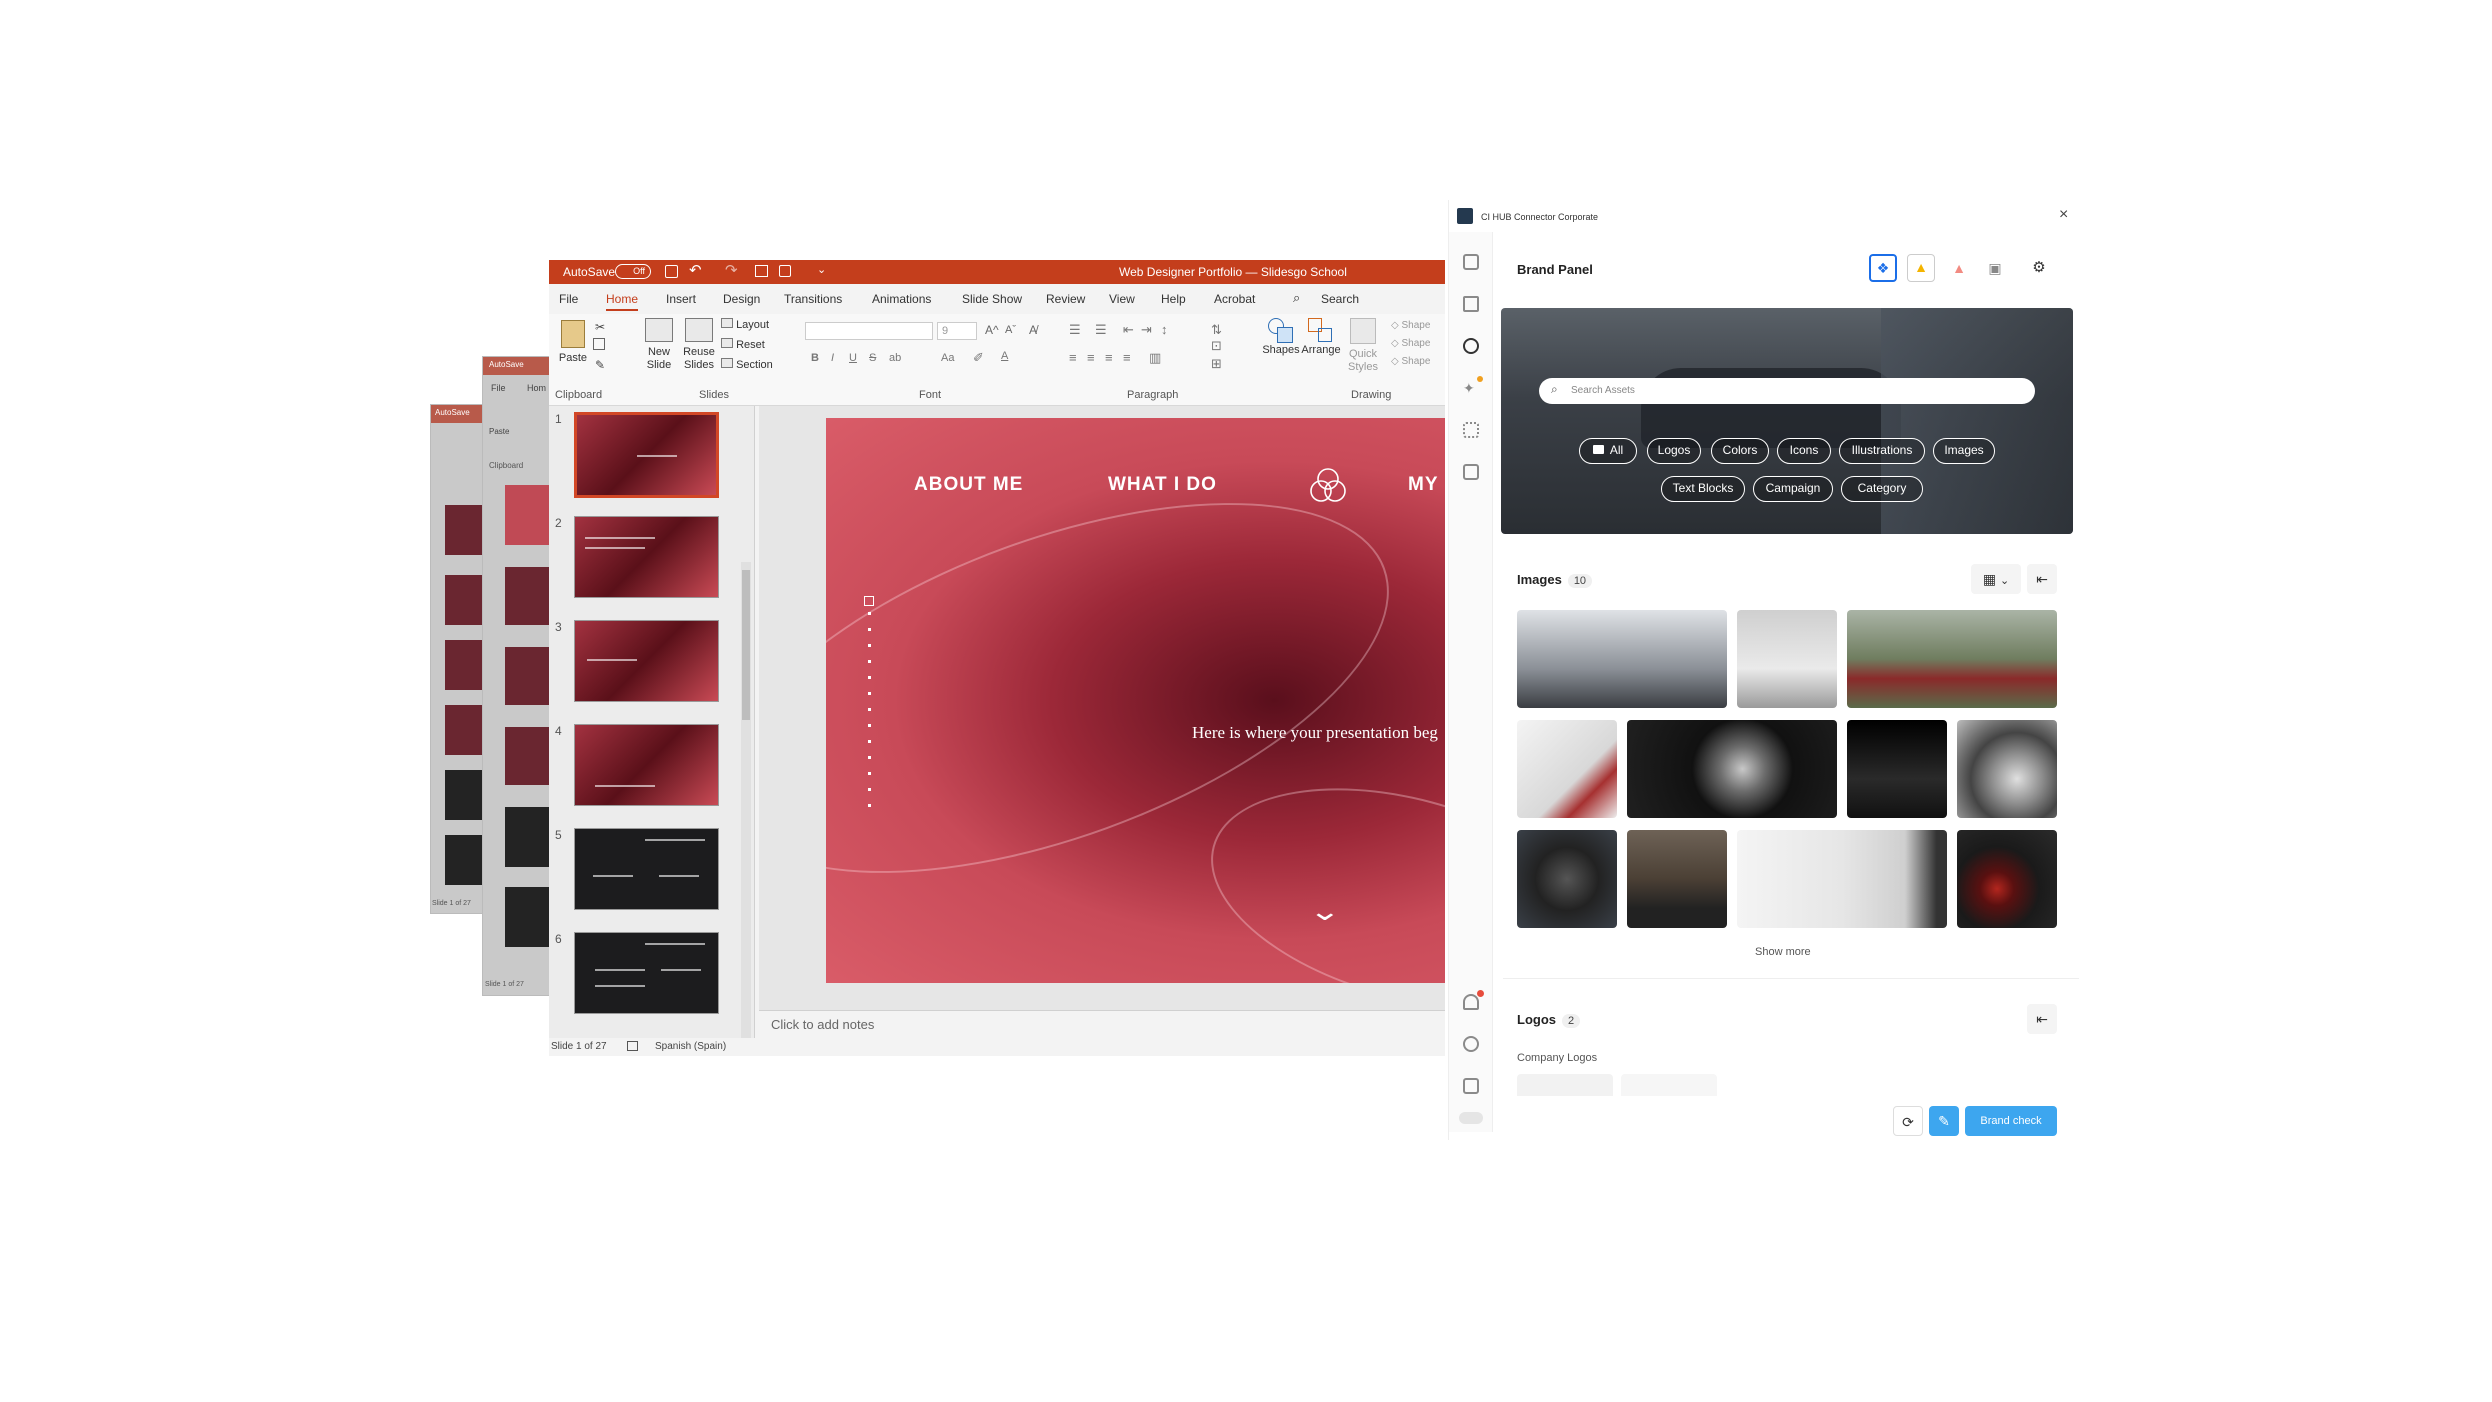  What do you see at coordinates (1033, 330) in the screenshot?
I see `clear-format-icon: A̸` at bounding box center [1033, 330].